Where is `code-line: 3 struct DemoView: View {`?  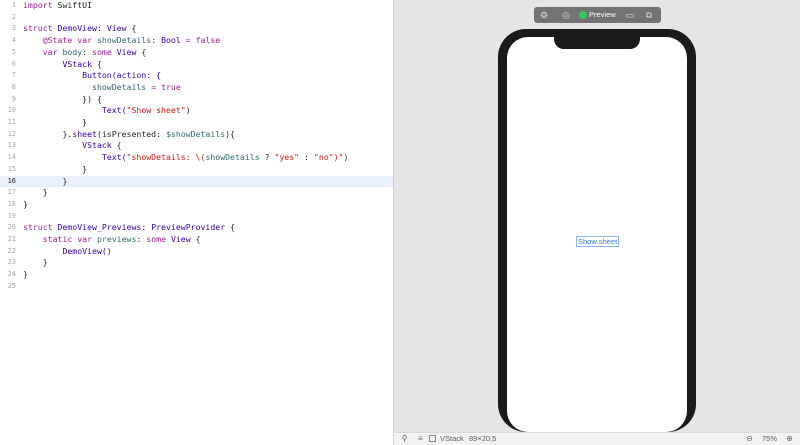
code-line: 3 struct DemoView: View { is located at coordinates (196, 29).